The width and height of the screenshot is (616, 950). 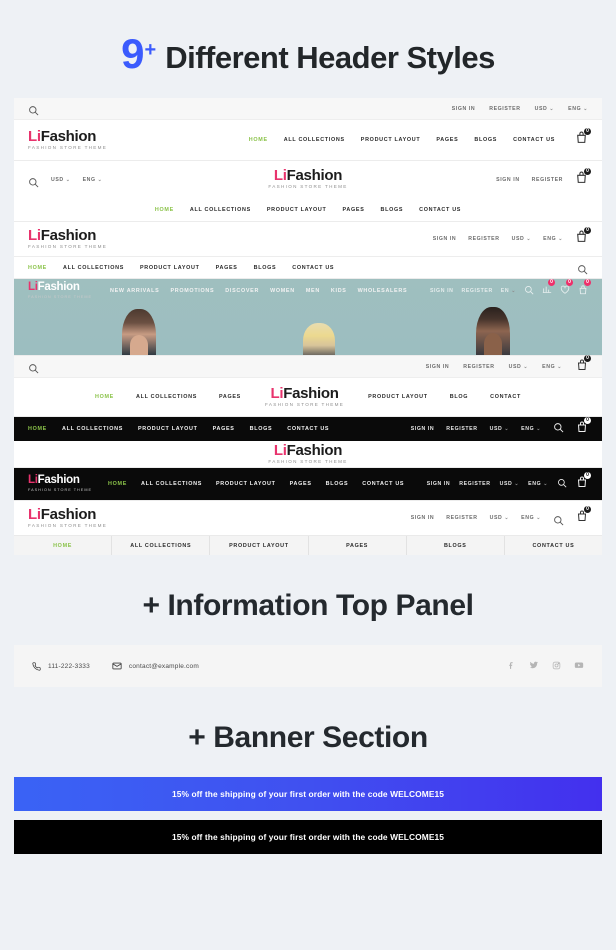 What do you see at coordinates (61, 666) in the screenshot?
I see `phone-info: 111-222-3333` at bounding box center [61, 666].